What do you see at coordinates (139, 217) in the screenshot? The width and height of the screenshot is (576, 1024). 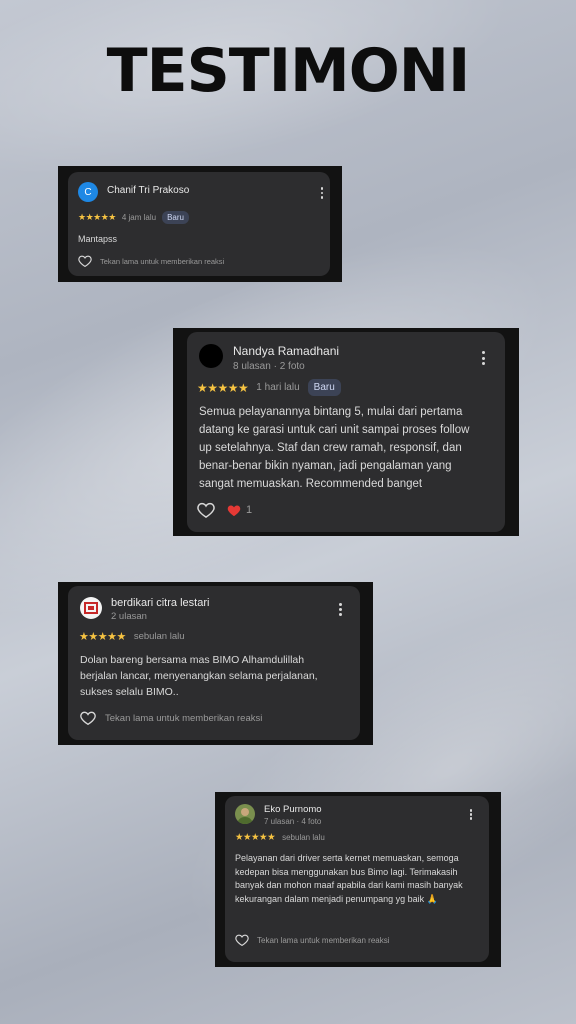 I see `review-time: 4 jam lalu` at bounding box center [139, 217].